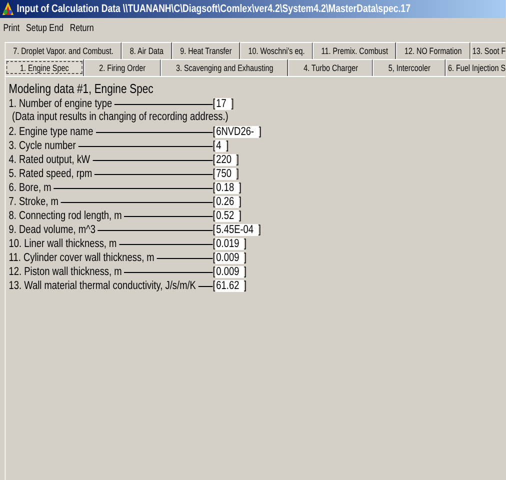  What do you see at coordinates (120, 118) in the screenshot?
I see `note-text: (Data input results in changing of recording address.)` at bounding box center [120, 118].